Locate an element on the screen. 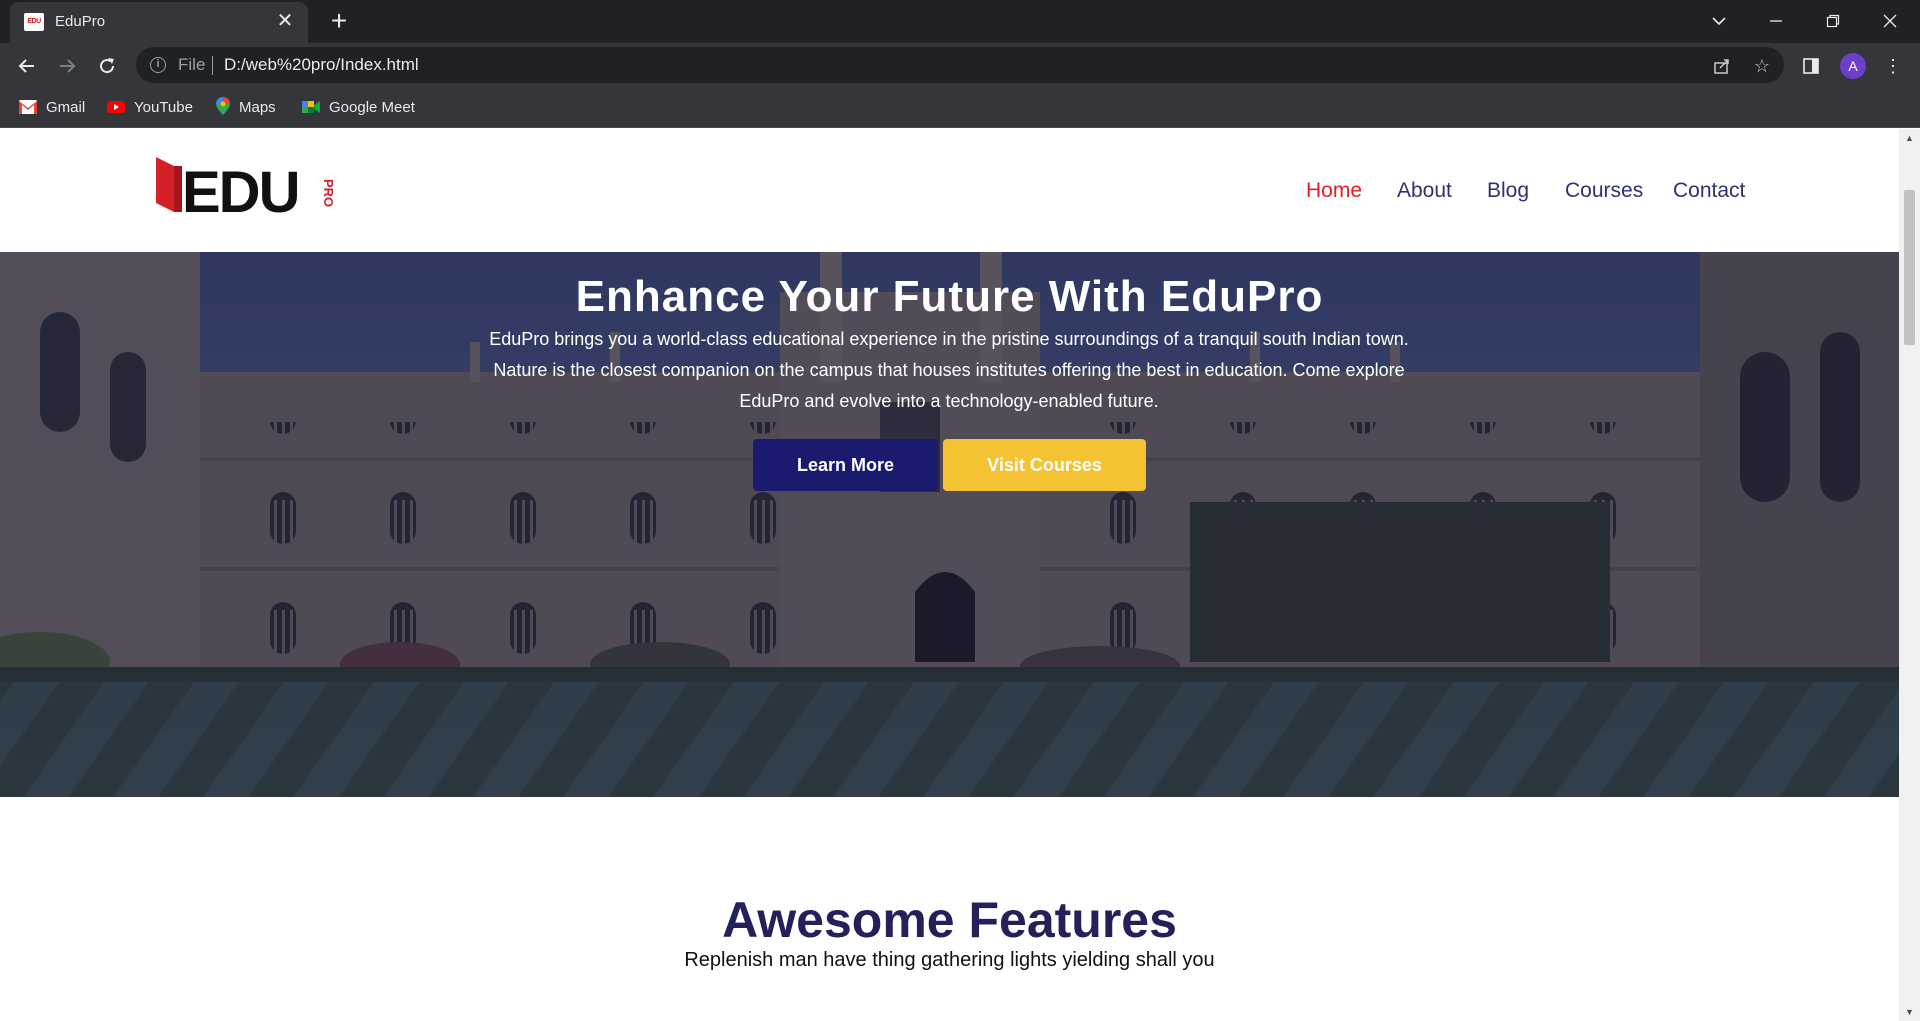 The height and width of the screenshot is (1021, 1920). bookmark-star-icon: ☆ is located at coordinates (1762, 66).